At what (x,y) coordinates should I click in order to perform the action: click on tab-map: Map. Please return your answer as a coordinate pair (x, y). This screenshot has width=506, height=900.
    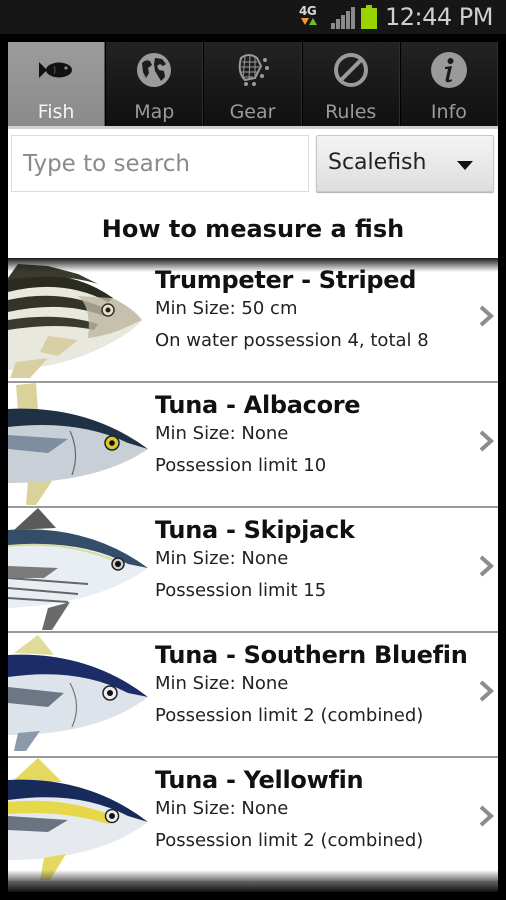
    Looking at the image, I should click on (154, 84).